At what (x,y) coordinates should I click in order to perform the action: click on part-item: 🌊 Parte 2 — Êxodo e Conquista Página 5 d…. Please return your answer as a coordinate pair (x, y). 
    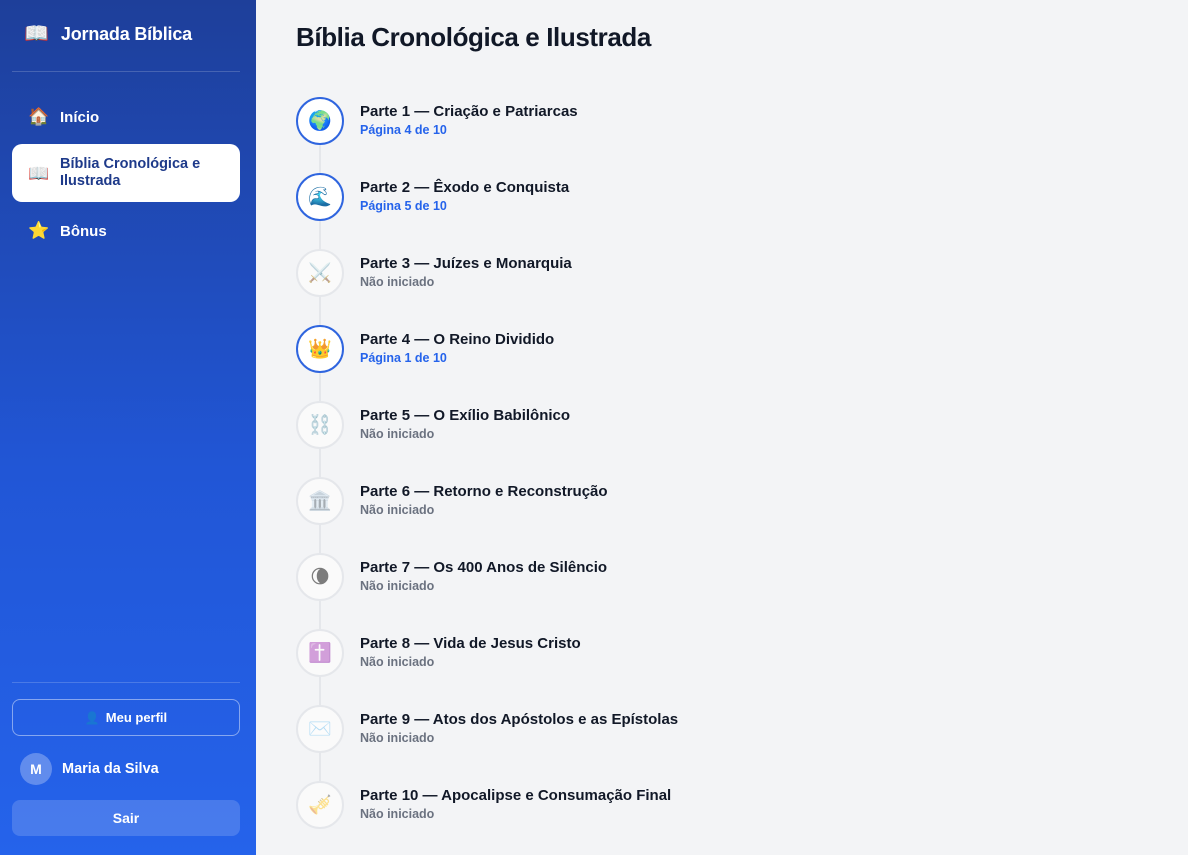
    Looking at the image, I should click on (646, 197).